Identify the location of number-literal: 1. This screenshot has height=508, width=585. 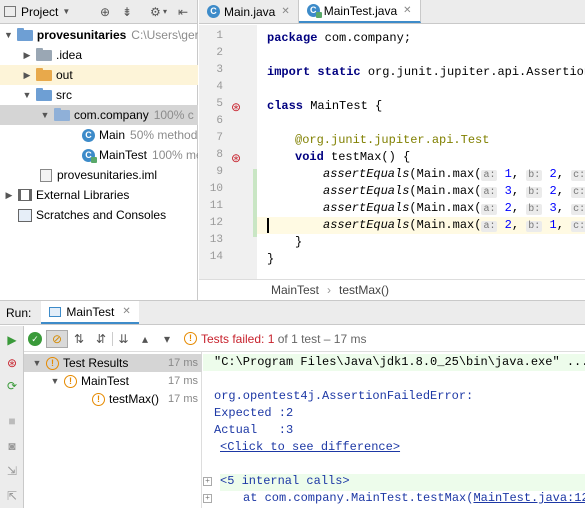
(553, 225).